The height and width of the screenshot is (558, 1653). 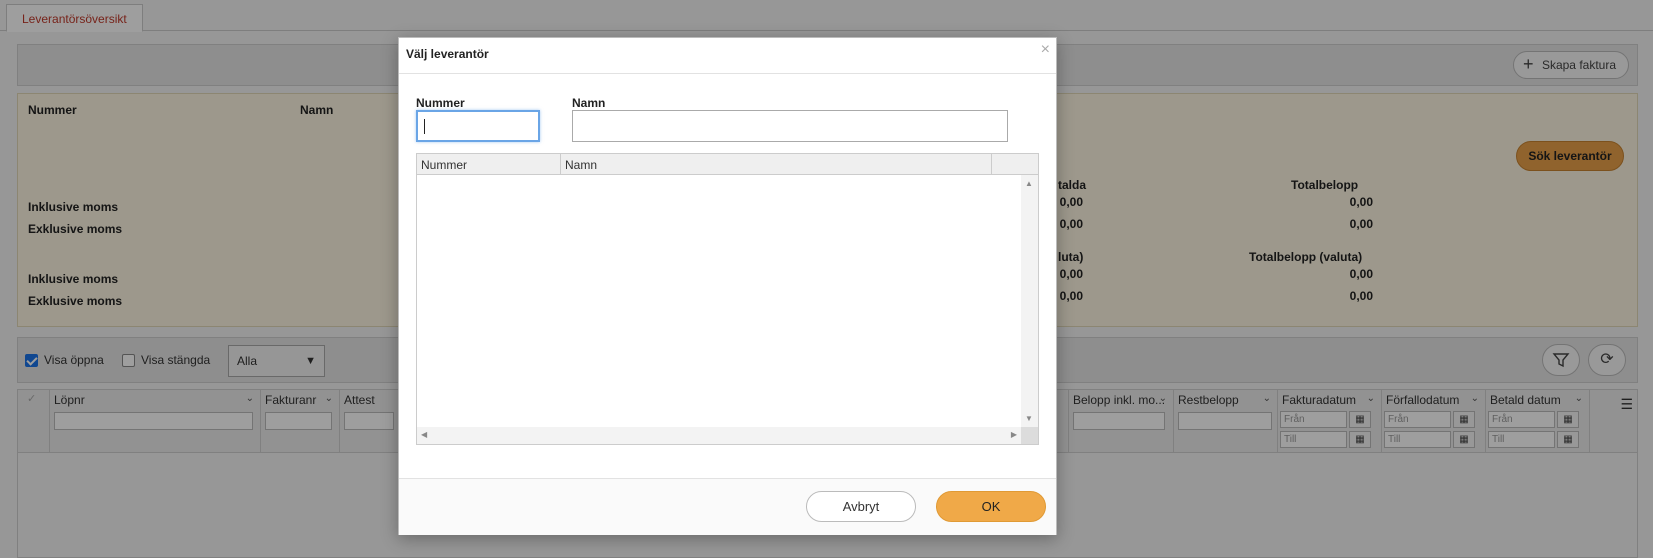 I want to click on scroll-down-icon: ▼, so click(x=1029, y=418).